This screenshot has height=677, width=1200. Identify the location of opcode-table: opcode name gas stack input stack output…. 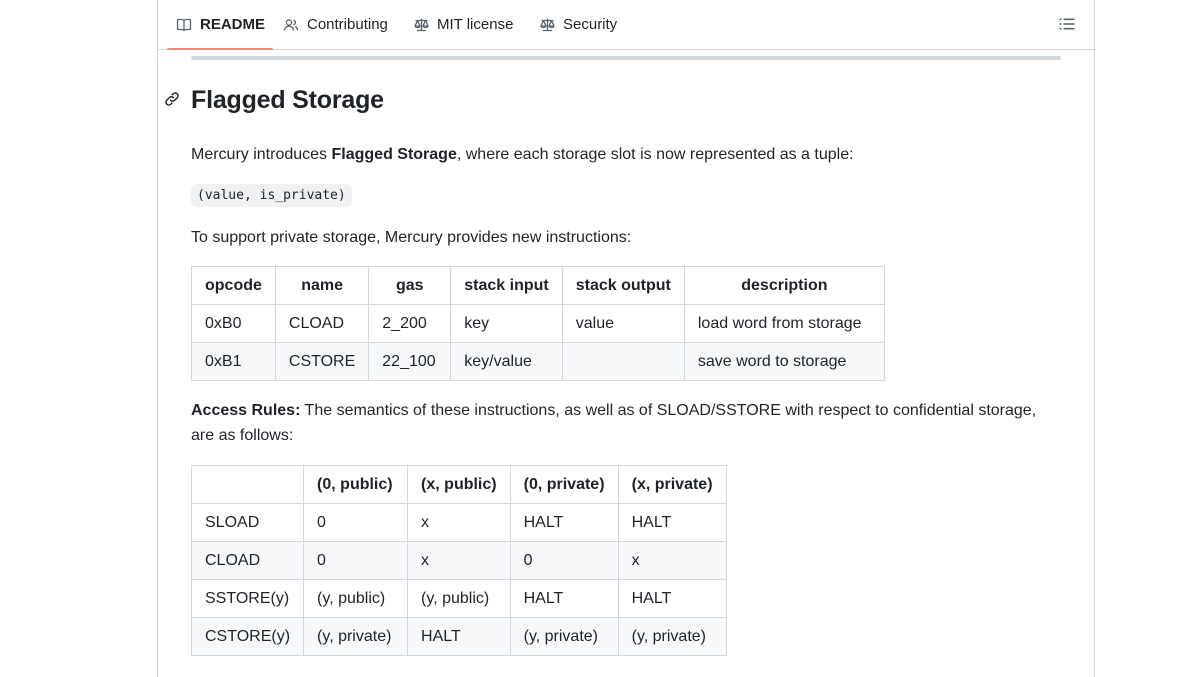
(538, 323).